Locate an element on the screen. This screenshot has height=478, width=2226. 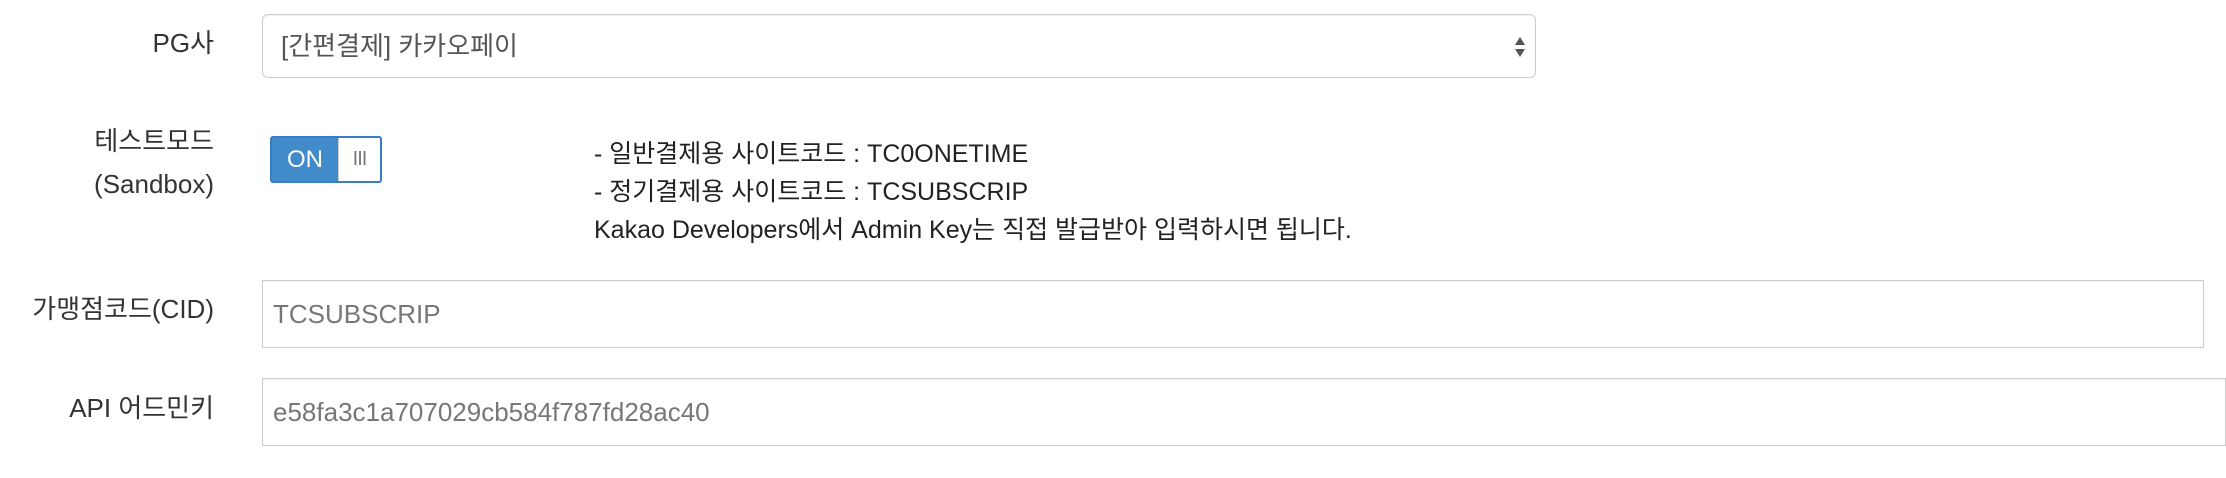
sandbox-toggle: ON III is located at coordinates (326, 159).